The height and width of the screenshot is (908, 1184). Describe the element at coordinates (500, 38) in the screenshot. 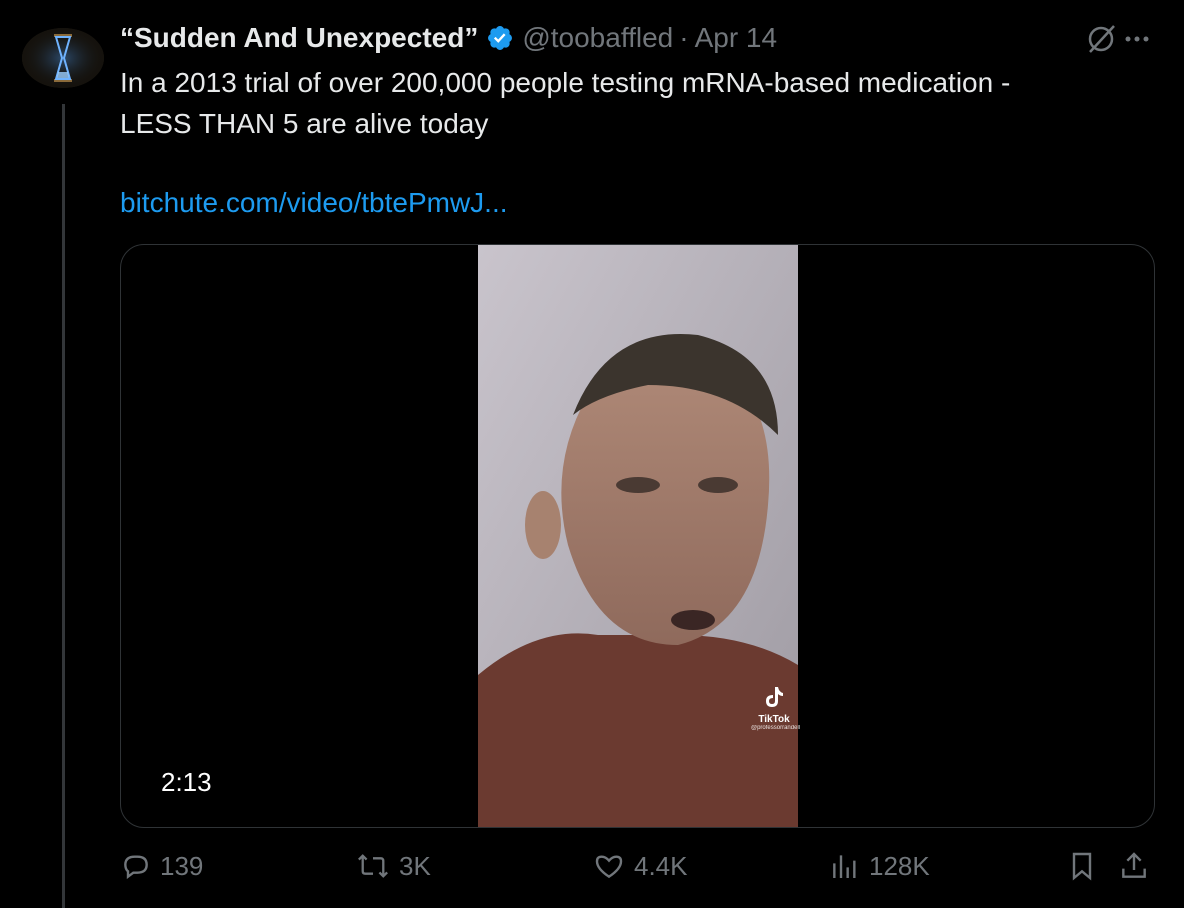

I see `verified-badge-icon` at that location.